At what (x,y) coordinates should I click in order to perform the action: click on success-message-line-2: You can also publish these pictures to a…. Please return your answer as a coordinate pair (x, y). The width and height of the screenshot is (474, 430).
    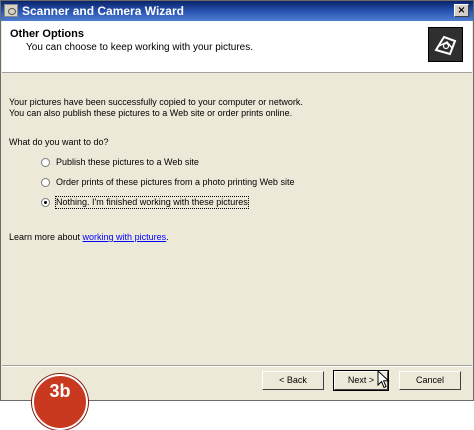
    Looking at the image, I should click on (151, 113).